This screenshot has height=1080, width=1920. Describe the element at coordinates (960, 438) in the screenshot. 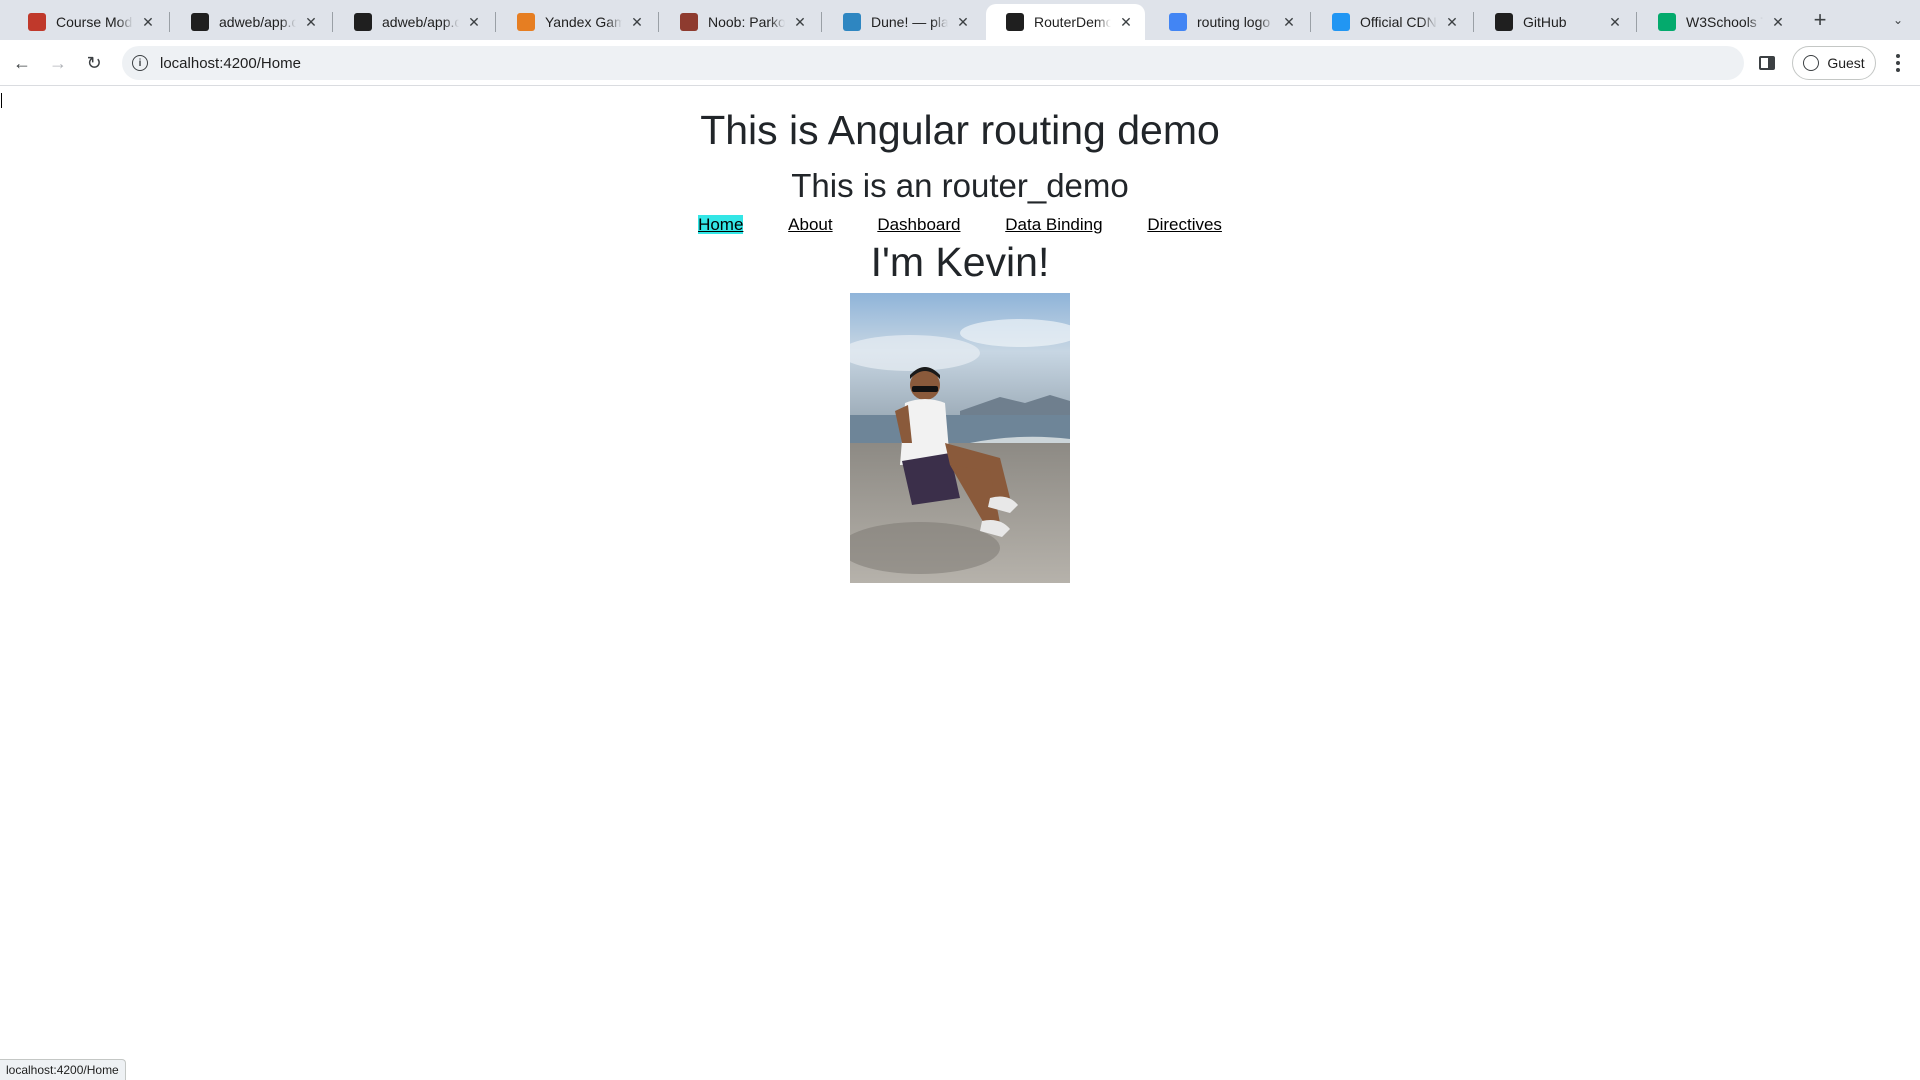

I see `profile-photo` at that location.